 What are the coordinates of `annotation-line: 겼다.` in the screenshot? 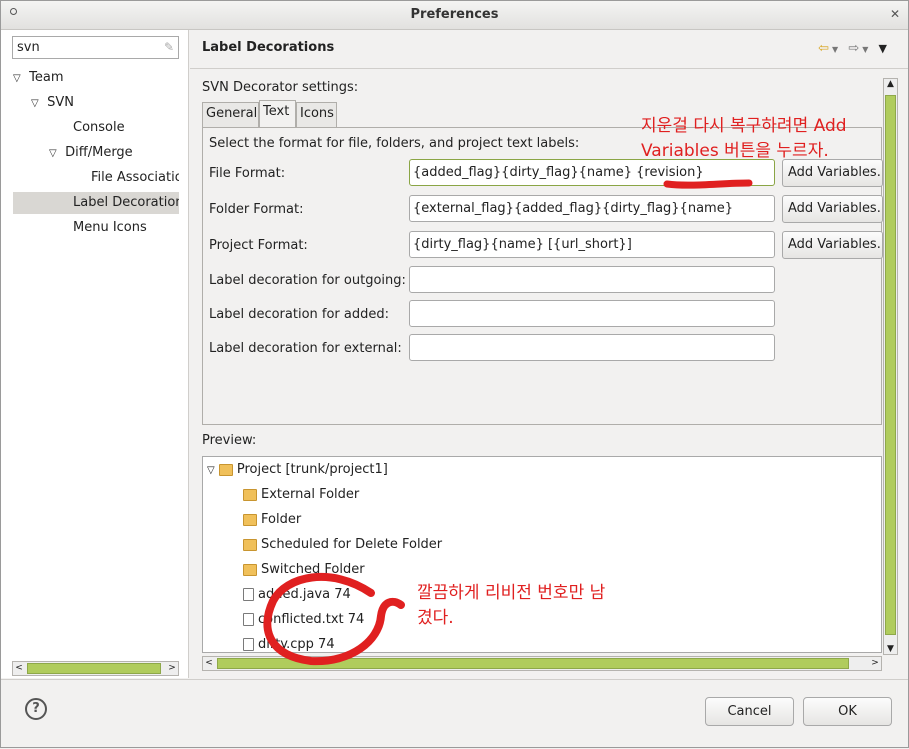 It's located at (435, 618).